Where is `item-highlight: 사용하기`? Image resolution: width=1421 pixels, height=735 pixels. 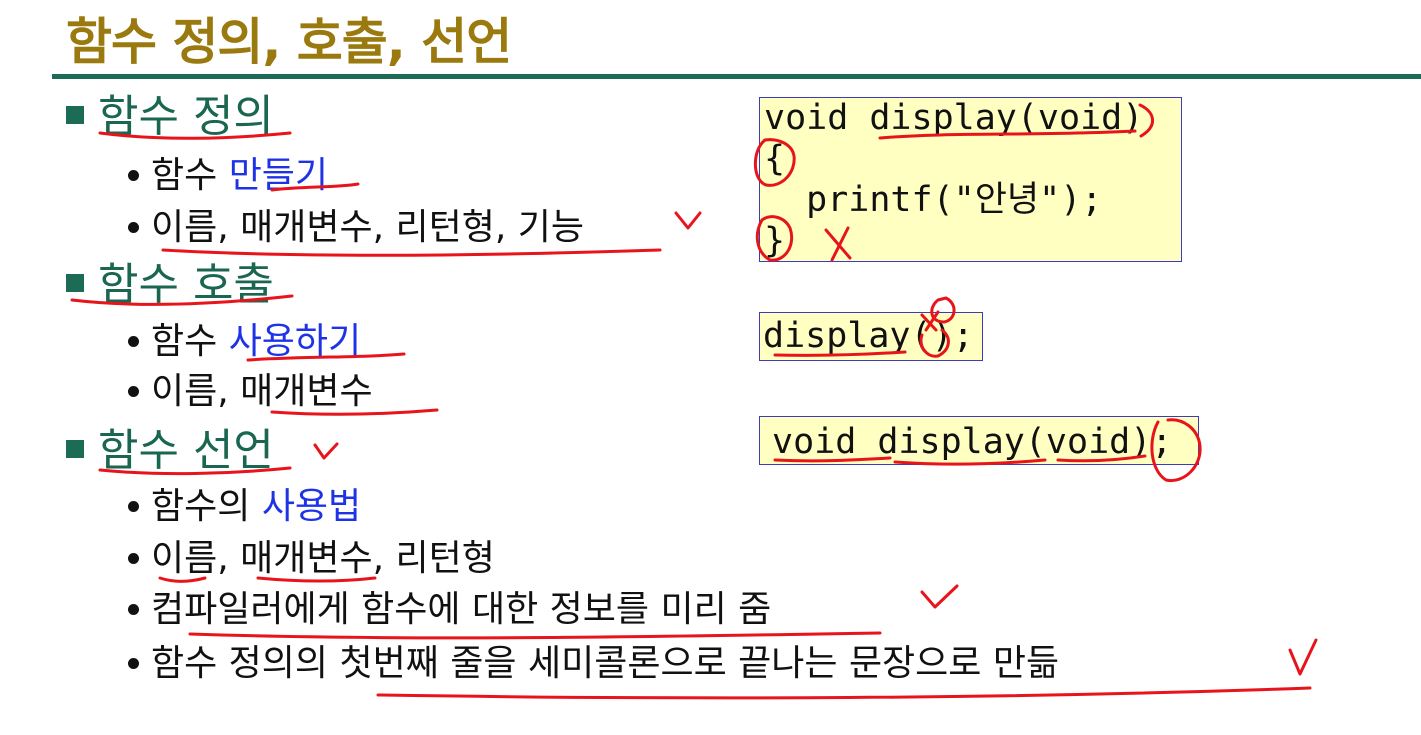
item-highlight: 사용하기 is located at coordinates (295, 341).